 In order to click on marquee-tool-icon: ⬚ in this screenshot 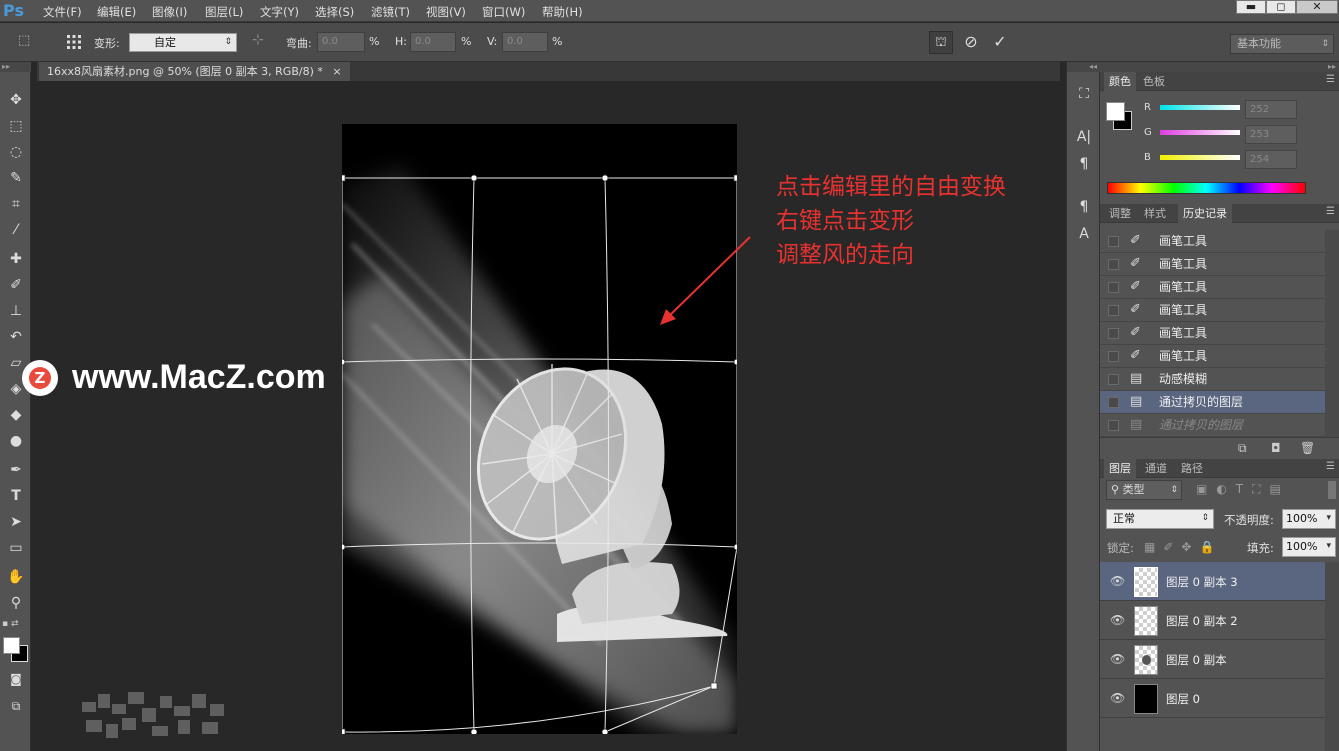, I will do `click(16, 126)`.